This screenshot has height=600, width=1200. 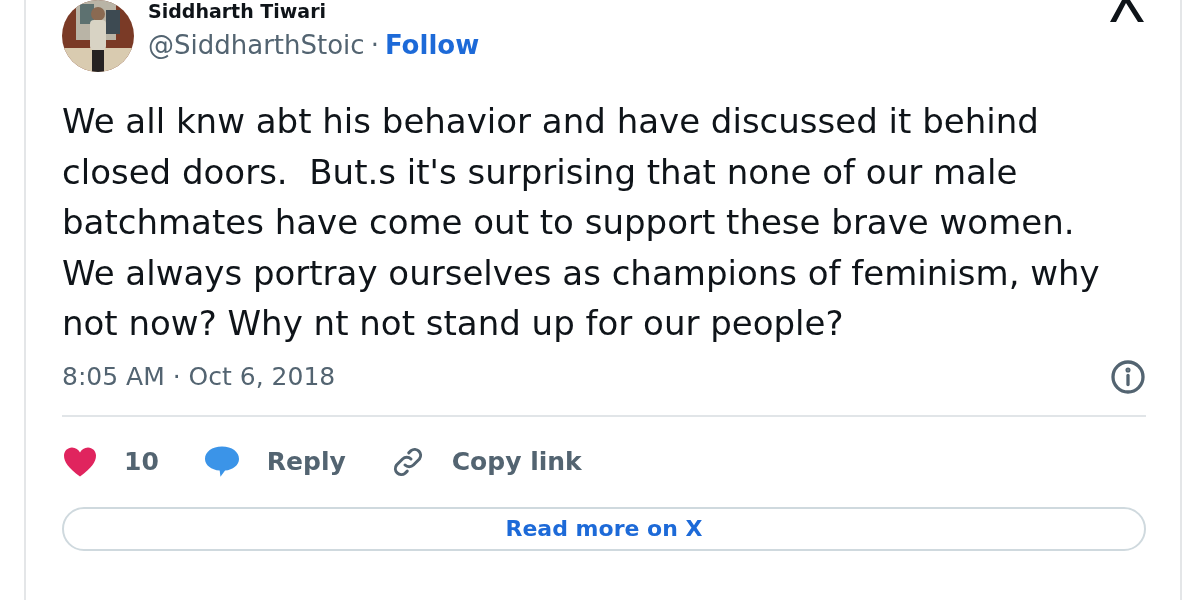 I want to click on author-handle: @SiddharthStoic, so click(x=256, y=45).